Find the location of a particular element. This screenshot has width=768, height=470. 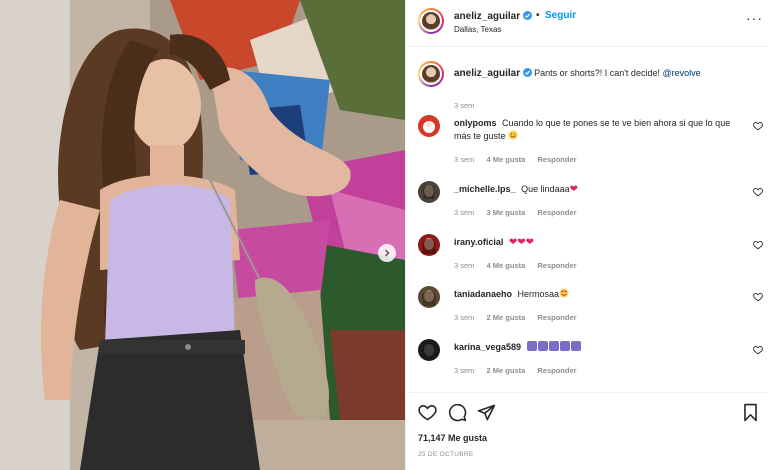

comment-username: karina_vega589 is located at coordinates (487, 347).